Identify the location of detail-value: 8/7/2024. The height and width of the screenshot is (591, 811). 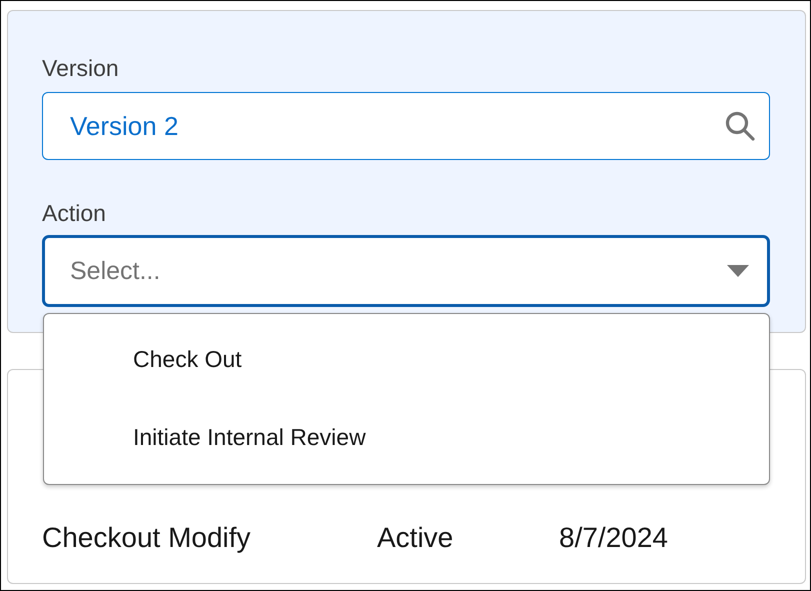
(613, 538).